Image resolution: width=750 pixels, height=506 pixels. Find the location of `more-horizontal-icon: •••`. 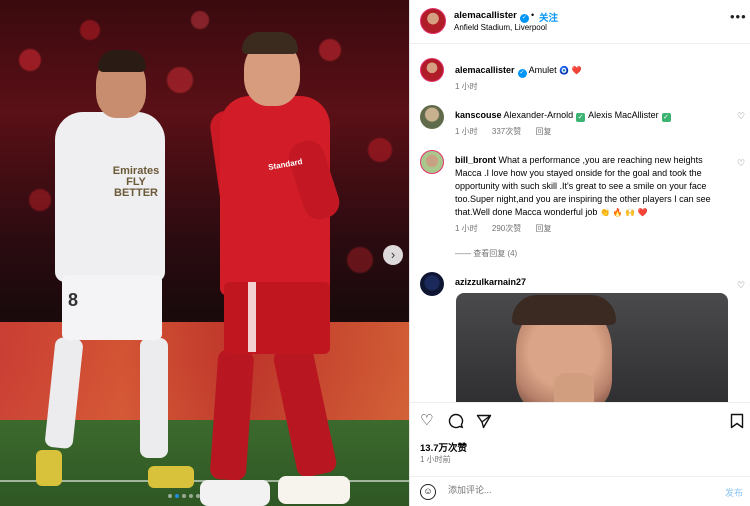

more-horizontal-icon: ••• is located at coordinates (738, 16).